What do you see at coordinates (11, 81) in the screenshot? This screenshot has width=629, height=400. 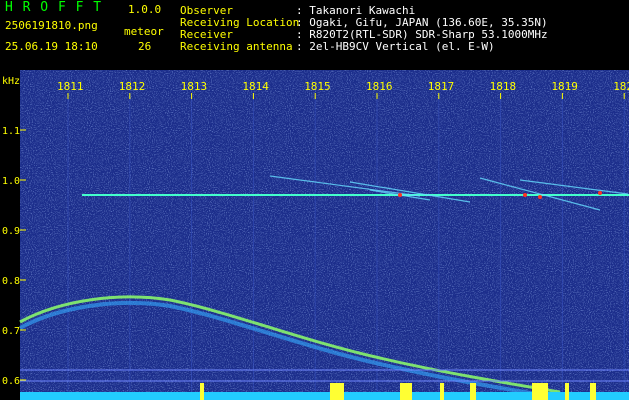 I see `y-unit-label: kHz` at bounding box center [11, 81].